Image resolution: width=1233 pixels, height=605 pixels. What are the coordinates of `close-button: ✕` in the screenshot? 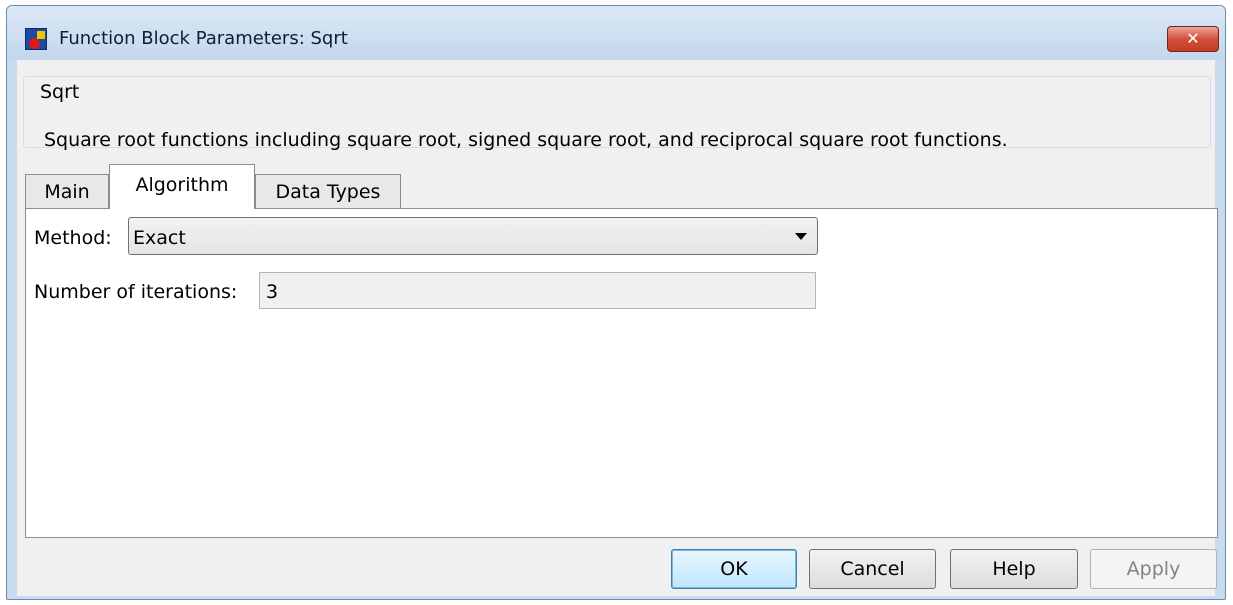 It's located at (1193, 39).